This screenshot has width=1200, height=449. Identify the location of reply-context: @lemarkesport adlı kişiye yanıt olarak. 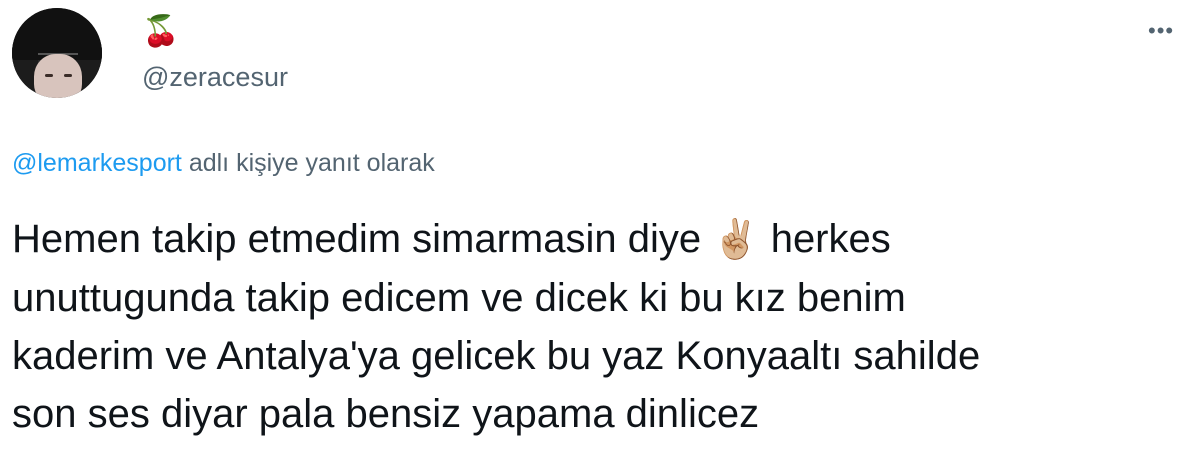
(223, 163).